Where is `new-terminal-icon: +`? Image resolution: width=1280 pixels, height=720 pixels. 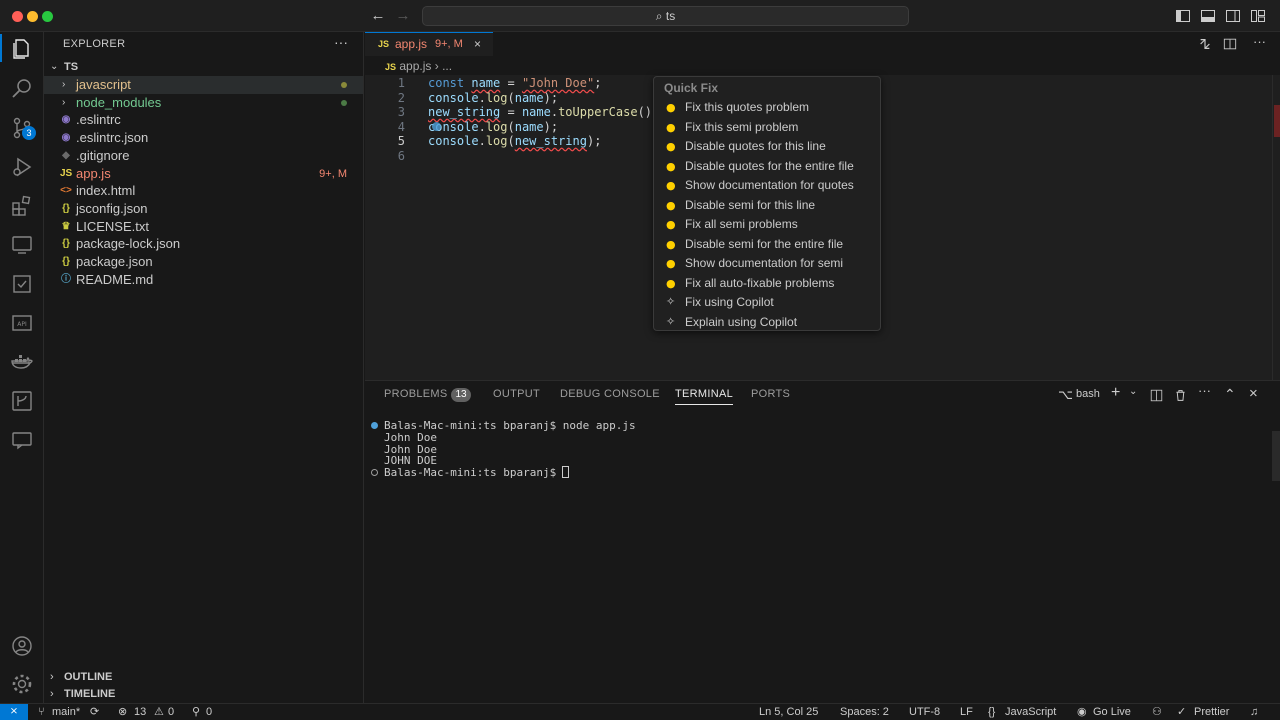
new-terminal-icon: + is located at coordinates (1115, 393).